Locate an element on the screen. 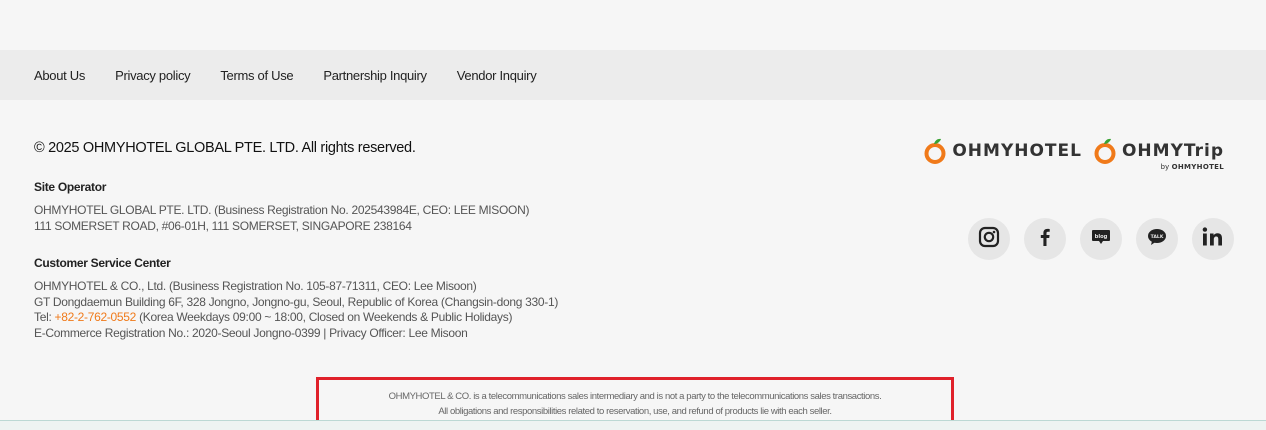 The width and height of the screenshot is (1266, 430). ohmyhotel-logo: OHMYHOTEL is located at coordinates (1003, 151).